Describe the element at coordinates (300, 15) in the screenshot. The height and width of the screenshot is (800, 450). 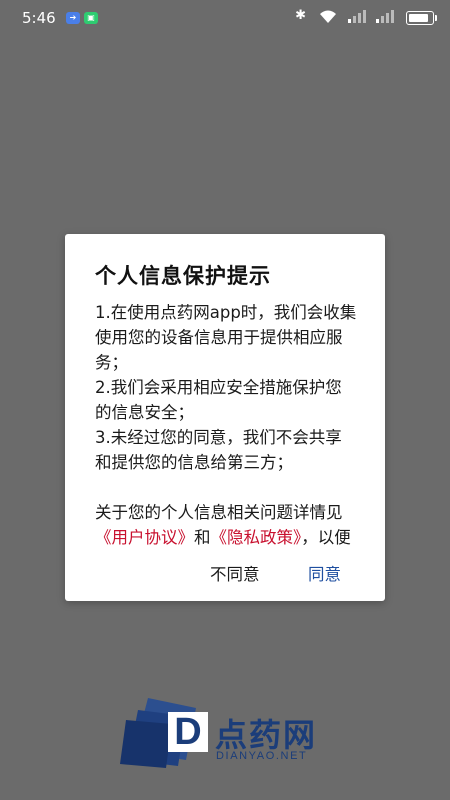
I see `bluetooth-icon: ✱` at that location.